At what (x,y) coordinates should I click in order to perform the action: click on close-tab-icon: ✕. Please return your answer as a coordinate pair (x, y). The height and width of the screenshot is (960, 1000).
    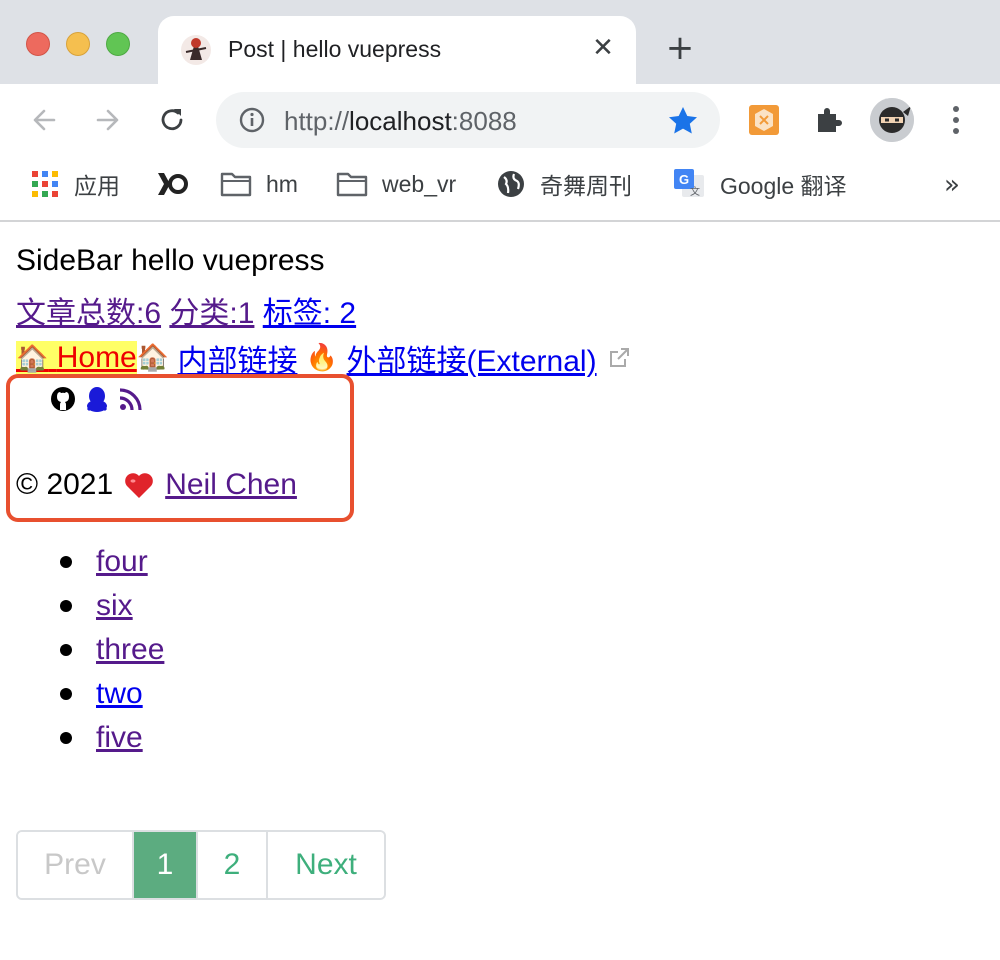
    Looking at the image, I should click on (603, 48).